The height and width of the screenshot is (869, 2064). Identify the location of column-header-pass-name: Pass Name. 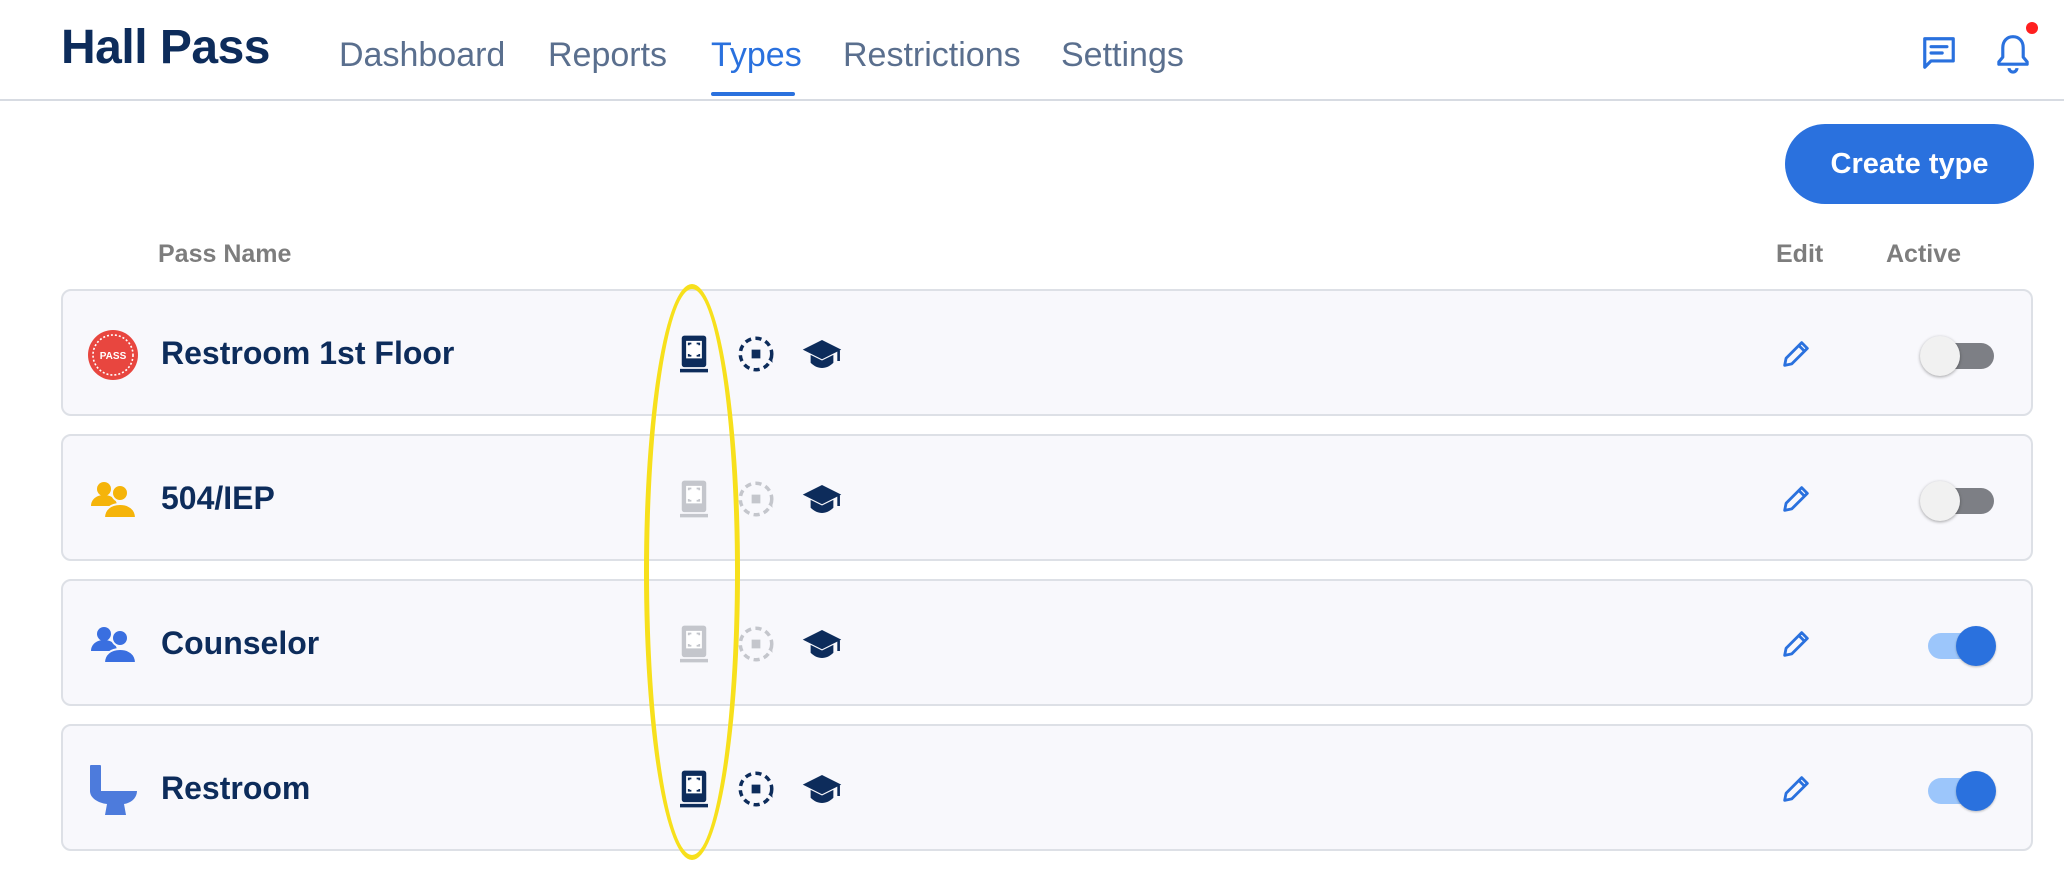
(225, 254).